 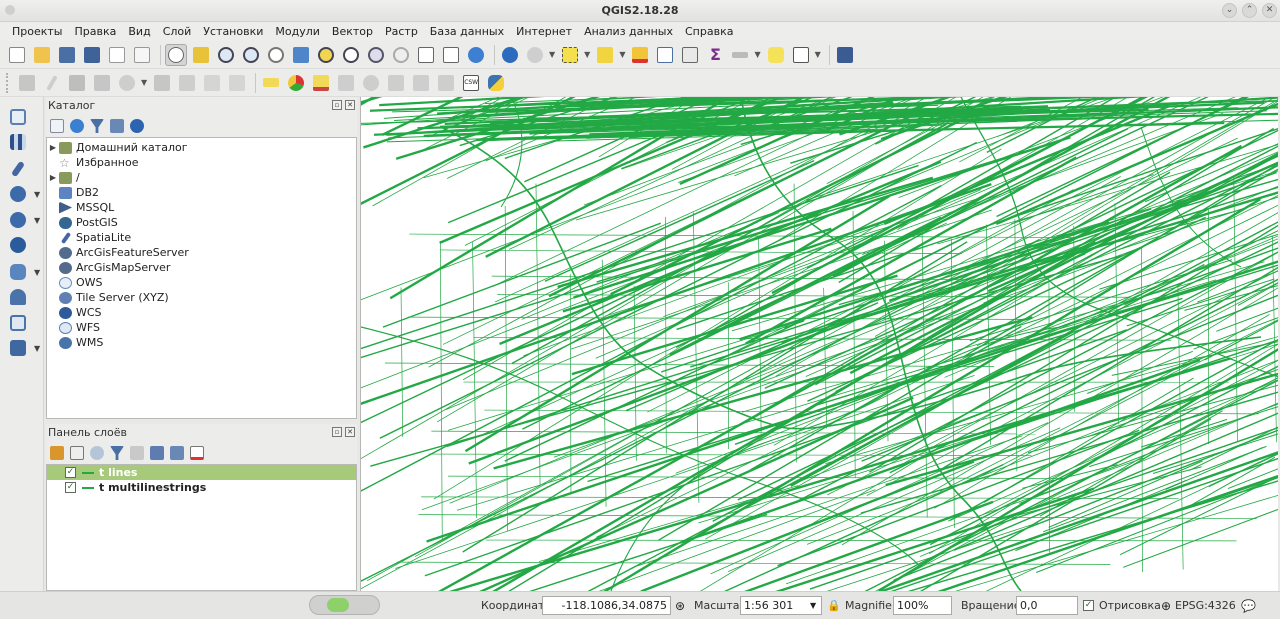 I want to click on menu-projects: Проекты, so click(x=37, y=31).